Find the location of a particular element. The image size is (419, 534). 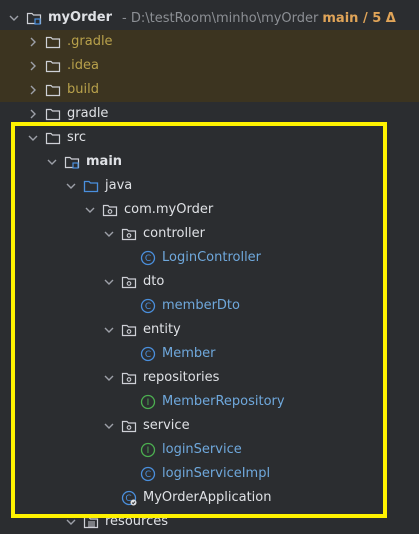

tree-row-myorderapplication: C MyOrderApplication is located at coordinates (209, 498).